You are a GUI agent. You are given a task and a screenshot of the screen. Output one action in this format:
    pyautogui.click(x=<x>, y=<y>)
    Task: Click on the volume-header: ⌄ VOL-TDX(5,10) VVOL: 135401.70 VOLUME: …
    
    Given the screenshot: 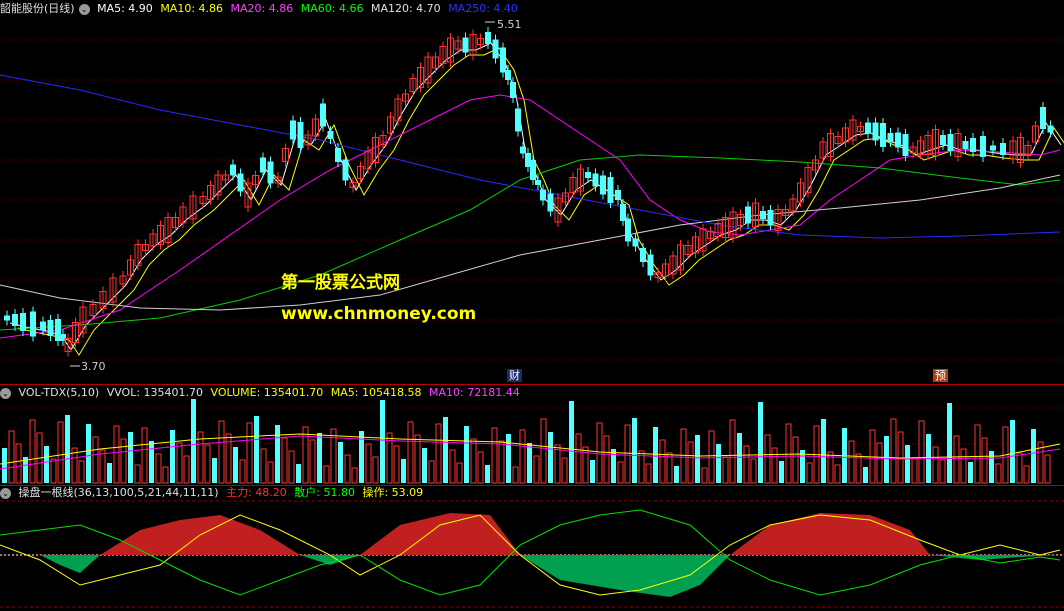 What is the action you would take?
    pyautogui.click(x=262, y=393)
    